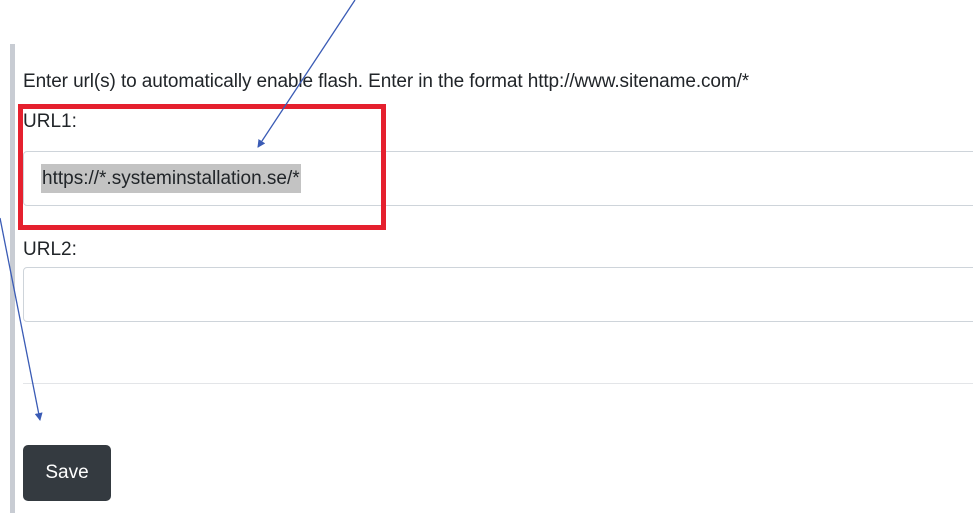  What do you see at coordinates (498, 383) in the screenshot?
I see `form-divider` at bounding box center [498, 383].